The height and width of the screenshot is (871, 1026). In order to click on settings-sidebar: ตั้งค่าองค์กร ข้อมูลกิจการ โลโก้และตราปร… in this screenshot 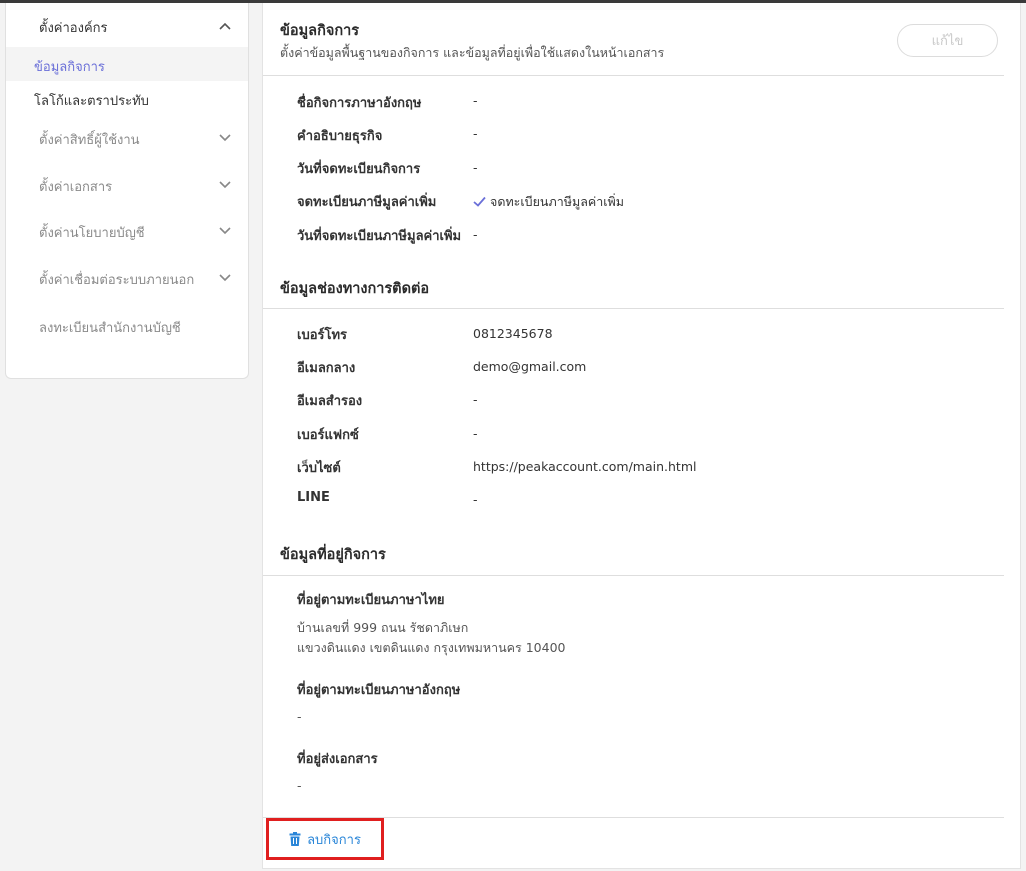, I will do `click(127, 191)`.